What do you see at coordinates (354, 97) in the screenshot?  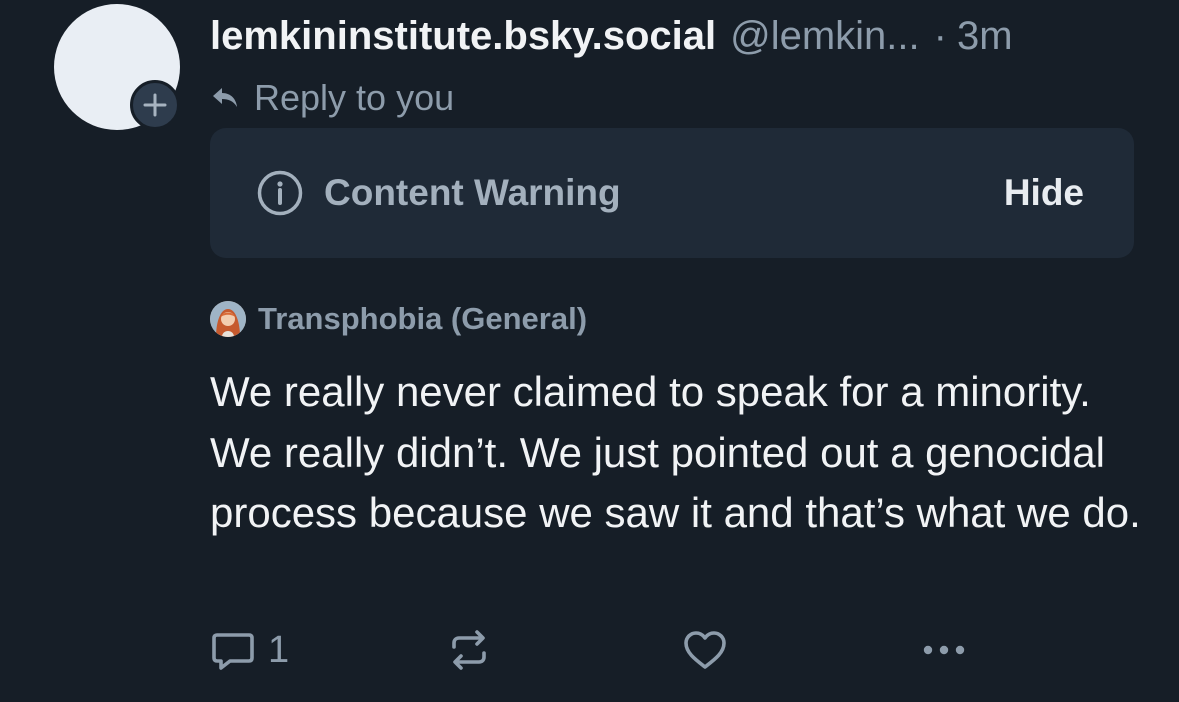 I see `reply-context-label: Reply to you` at bounding box center [354, 97].